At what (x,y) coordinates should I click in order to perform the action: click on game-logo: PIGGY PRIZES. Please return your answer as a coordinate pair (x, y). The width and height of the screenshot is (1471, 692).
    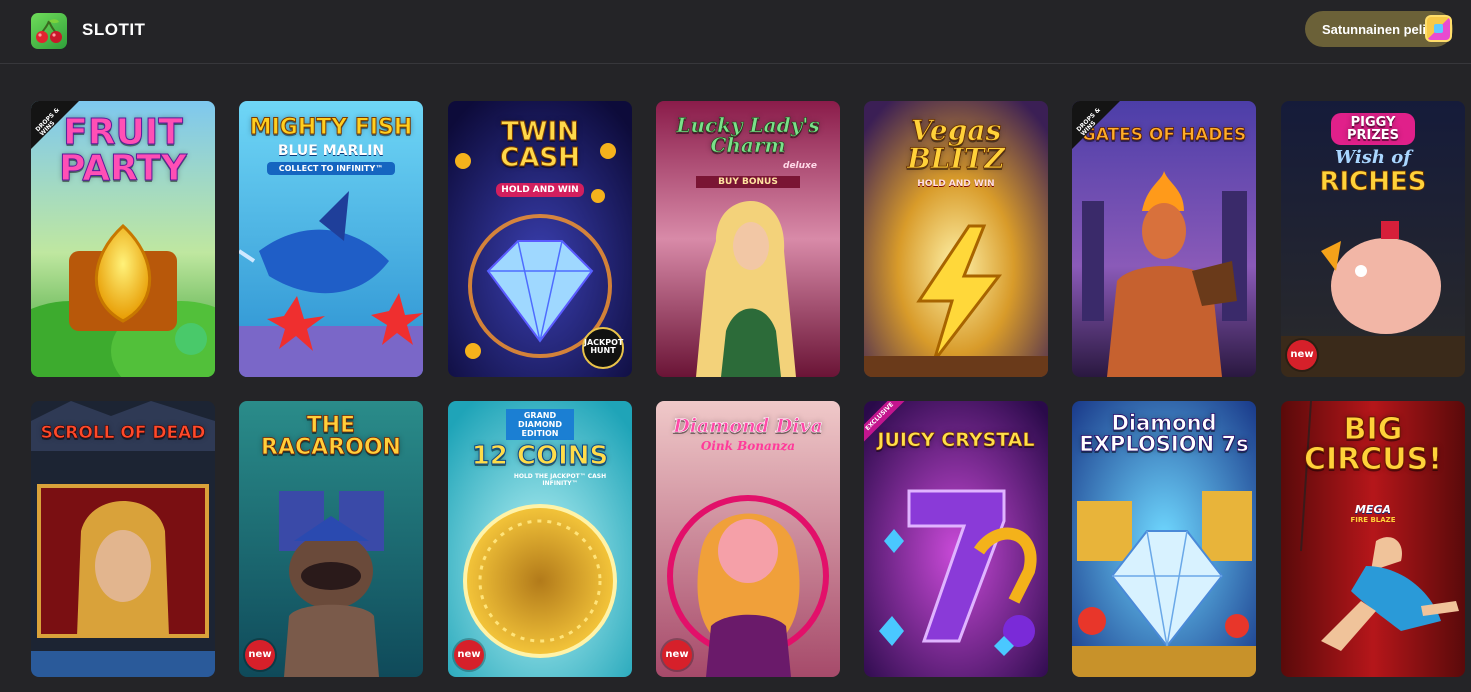
    Looking at the image, I should click on (1373, 129).